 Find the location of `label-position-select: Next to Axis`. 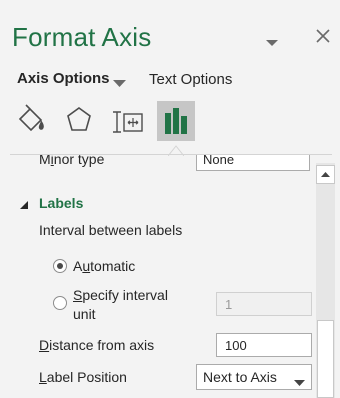

label-position-select: Next to Axis is located at coordinates (254, 377).